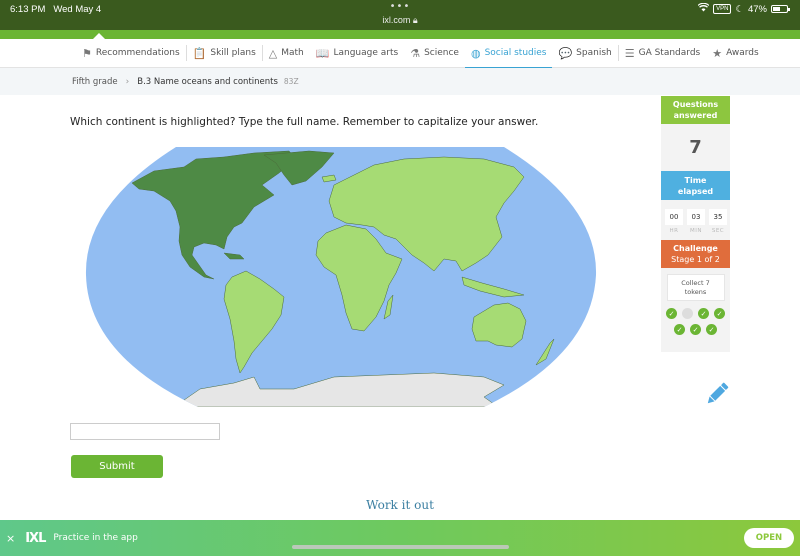  What do you see at coordinates (95, 82) in the screenshot?
I see `breadcrumb-grade: Fifth grade` at bounding box center [95, 82].